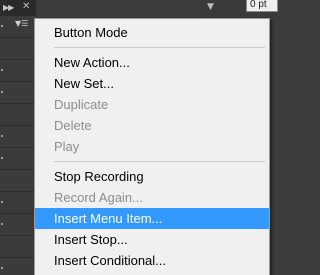 This screenshot has width=320, height=275. I want to click on actions-panel: ▶▶ ✕, so click(18, 137).